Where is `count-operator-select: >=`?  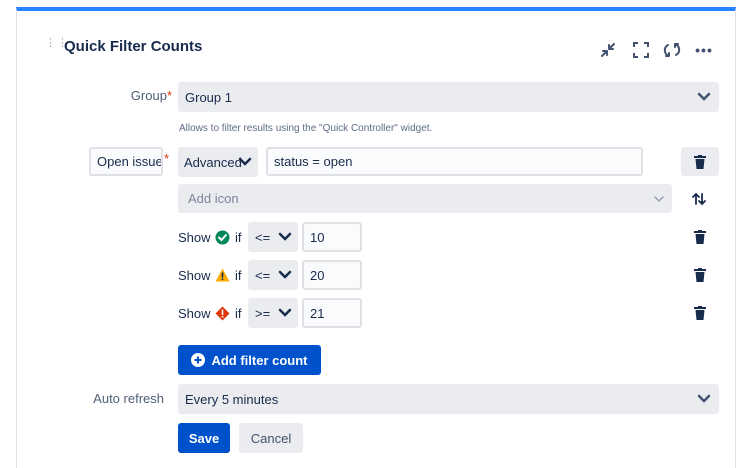 count-operator-select: >= is located at coordinates (273, 313).